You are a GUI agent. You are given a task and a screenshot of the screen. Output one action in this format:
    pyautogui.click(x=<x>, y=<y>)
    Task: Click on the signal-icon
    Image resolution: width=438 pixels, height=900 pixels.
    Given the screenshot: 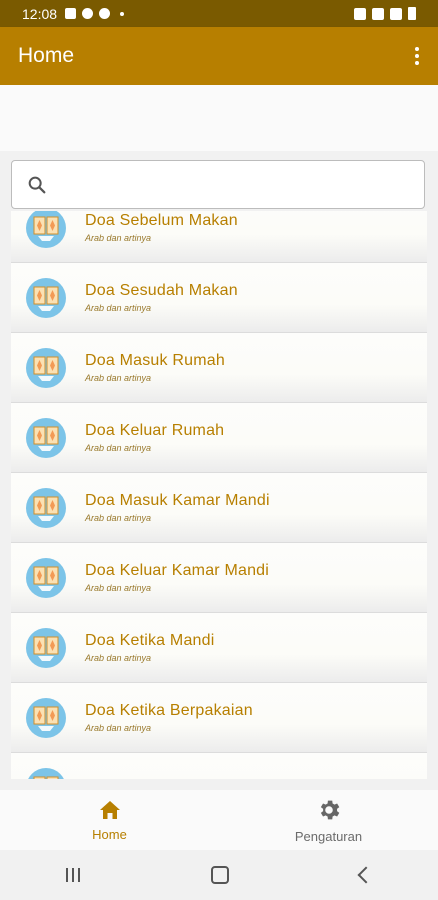 What is the action you would take?
    pyautogui.click(x=396, y=13)
    